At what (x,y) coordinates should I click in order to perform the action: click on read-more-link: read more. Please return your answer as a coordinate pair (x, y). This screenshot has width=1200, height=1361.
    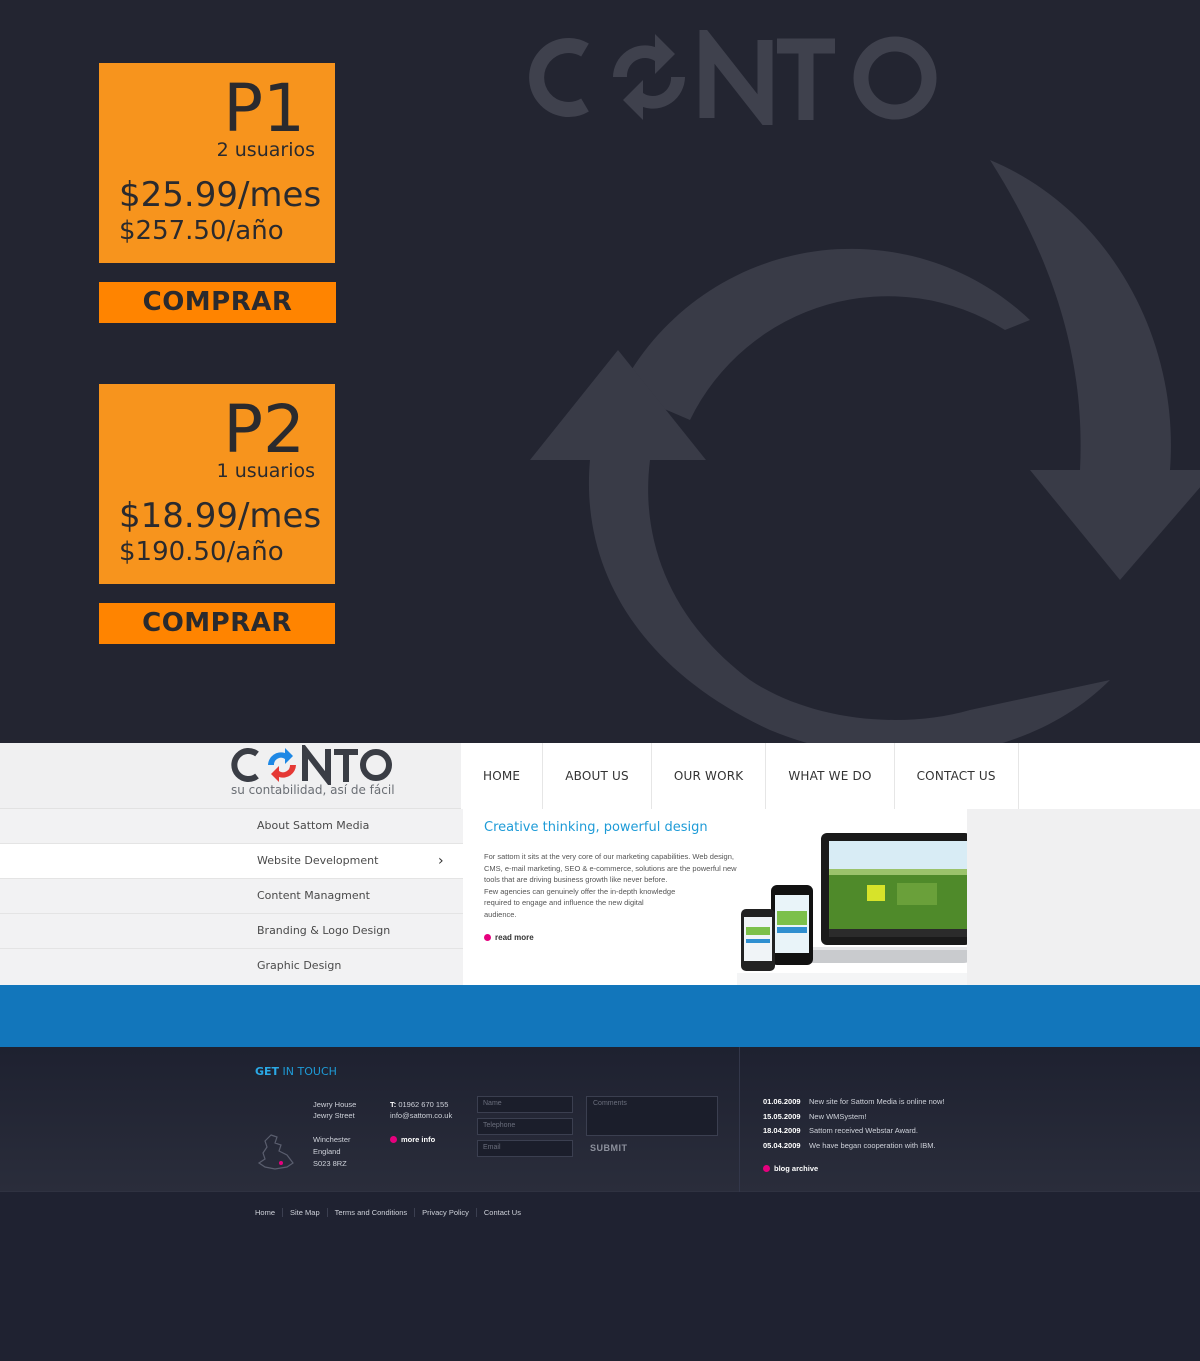
    Looking at the image, I should click on (509, 937).